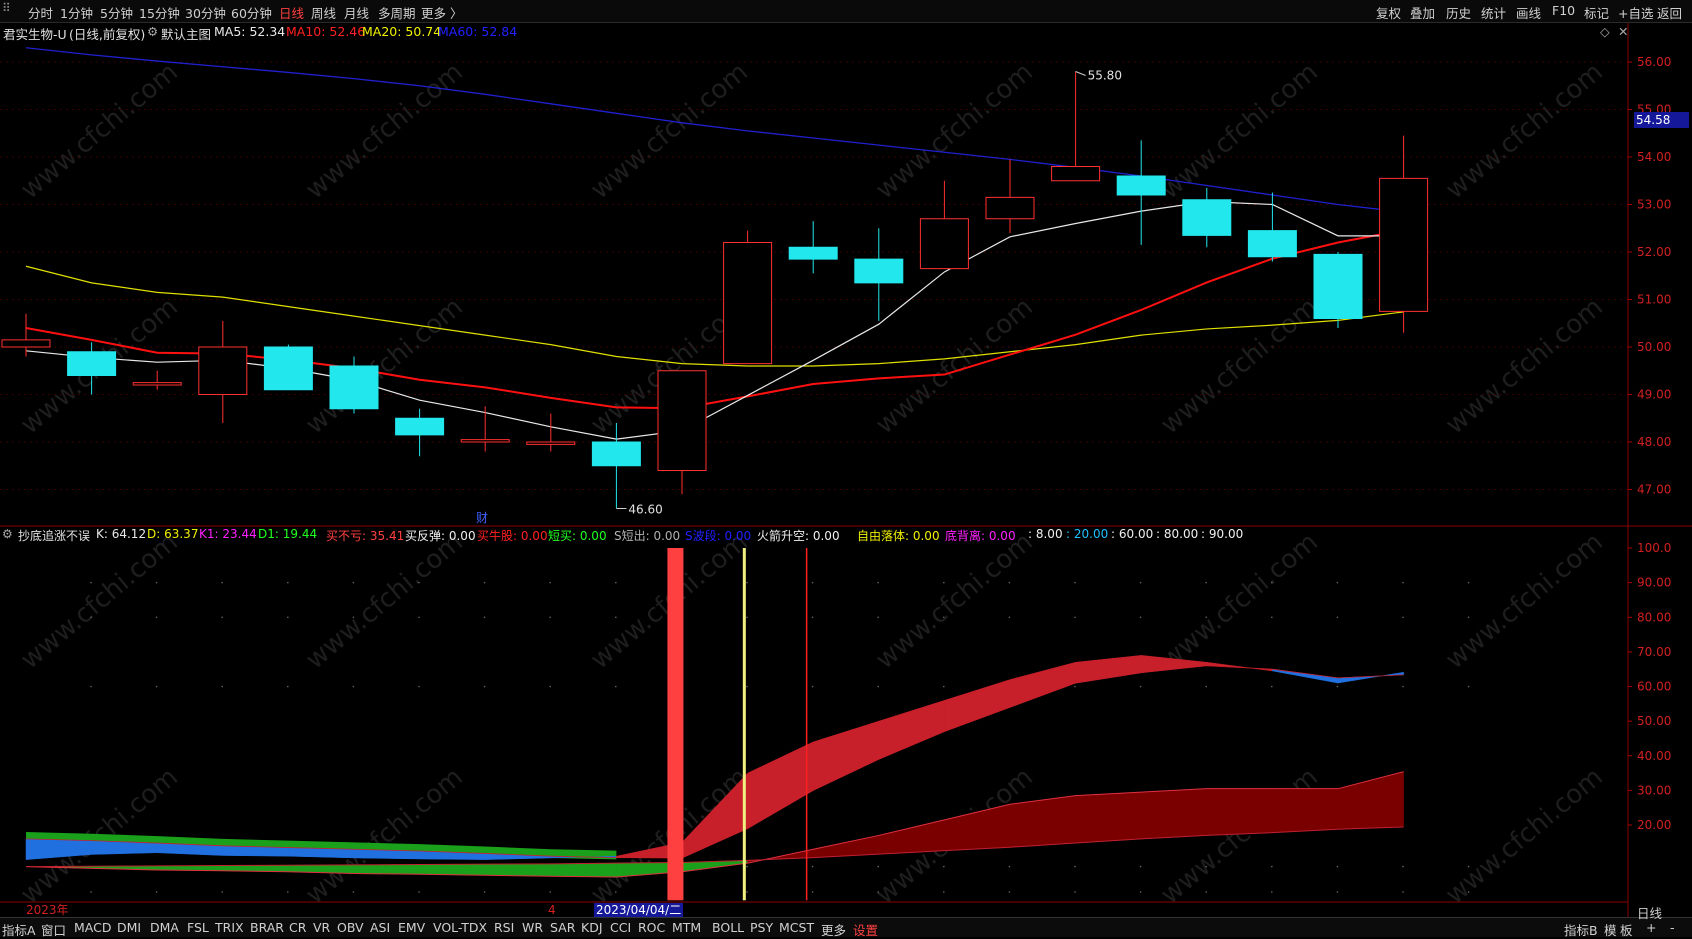 The image size is (1692, 939). I want to click on add-watchlist-button: +自选, so click(1635, 12).